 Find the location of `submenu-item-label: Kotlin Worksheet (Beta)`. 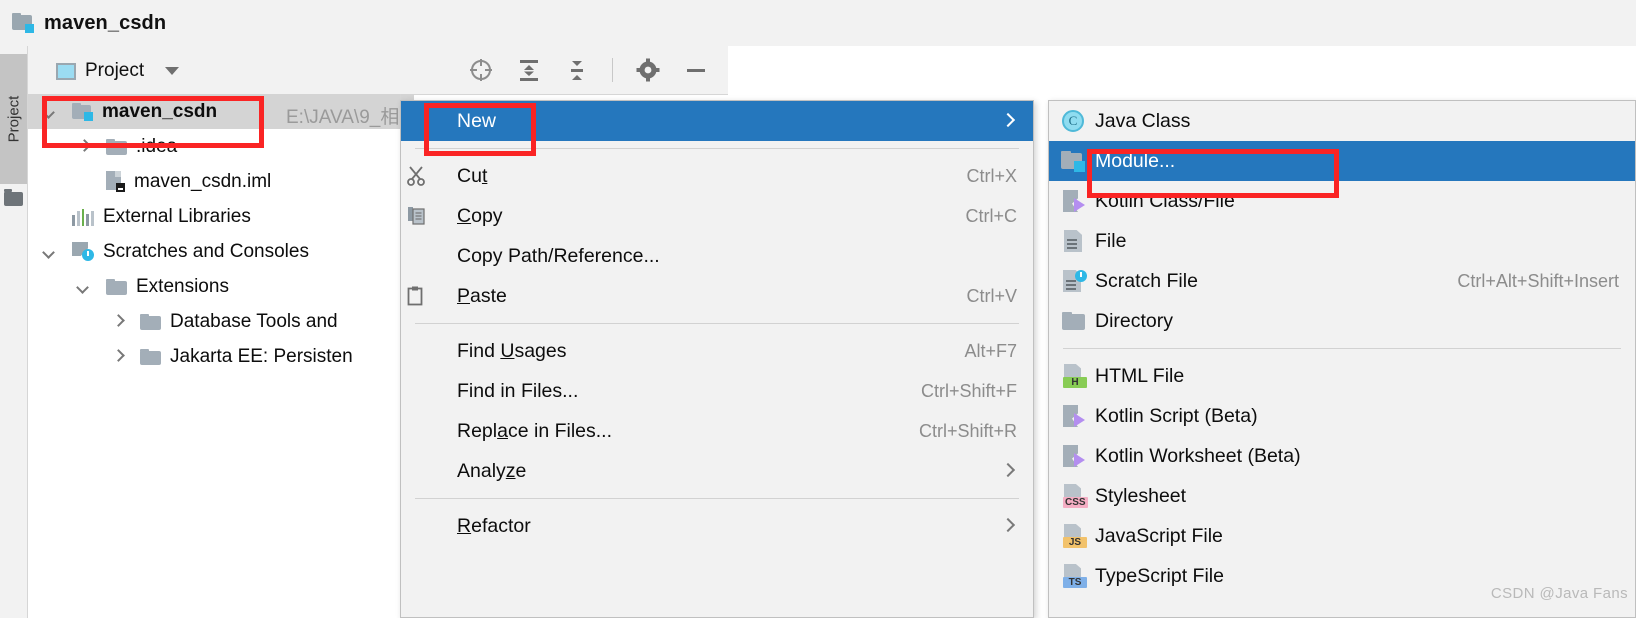

submenu-item-label: Kotlin Worksheet (Beta) is located at coordinates (1198, 455).